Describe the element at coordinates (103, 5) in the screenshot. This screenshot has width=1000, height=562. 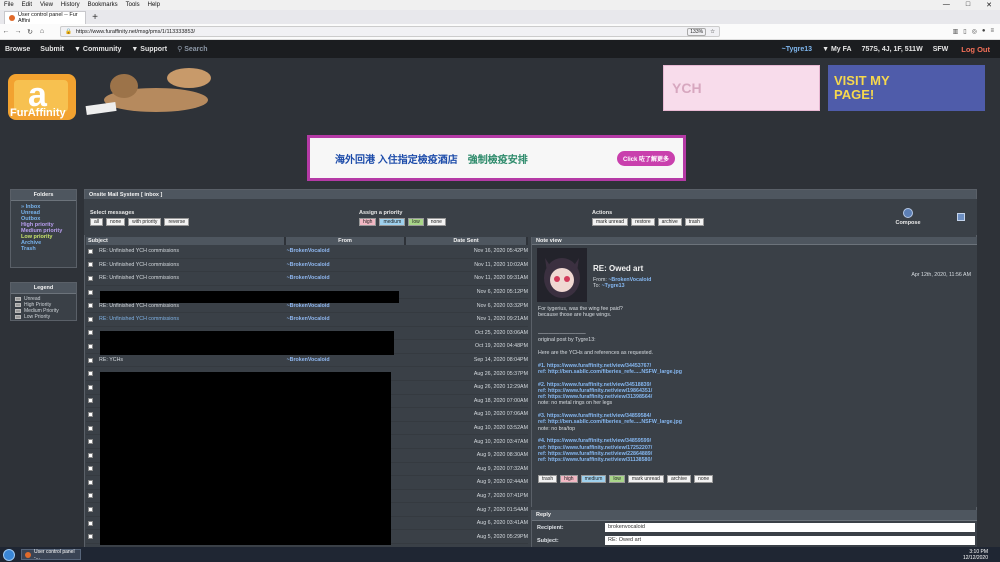
I see `menu-bookmarks: Bookmarks` at that location.